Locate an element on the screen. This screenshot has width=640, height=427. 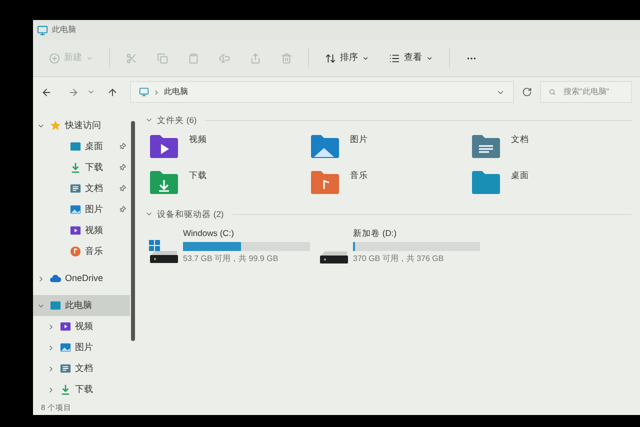
folder-item: 桌面 is located at coordinates (551, 183).